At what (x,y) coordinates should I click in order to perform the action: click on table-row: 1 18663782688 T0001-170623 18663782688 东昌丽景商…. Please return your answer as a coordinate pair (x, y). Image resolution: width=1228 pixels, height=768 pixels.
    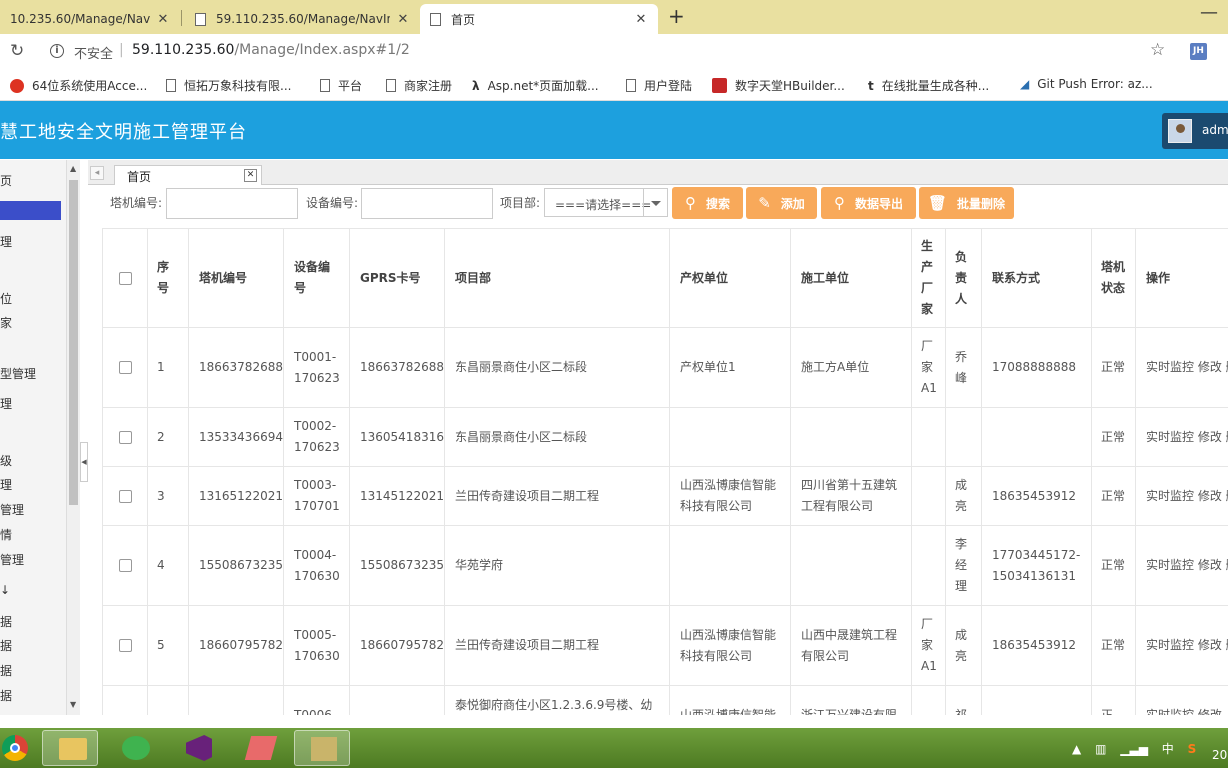
    Looking at the image, I should click on (665, 367).